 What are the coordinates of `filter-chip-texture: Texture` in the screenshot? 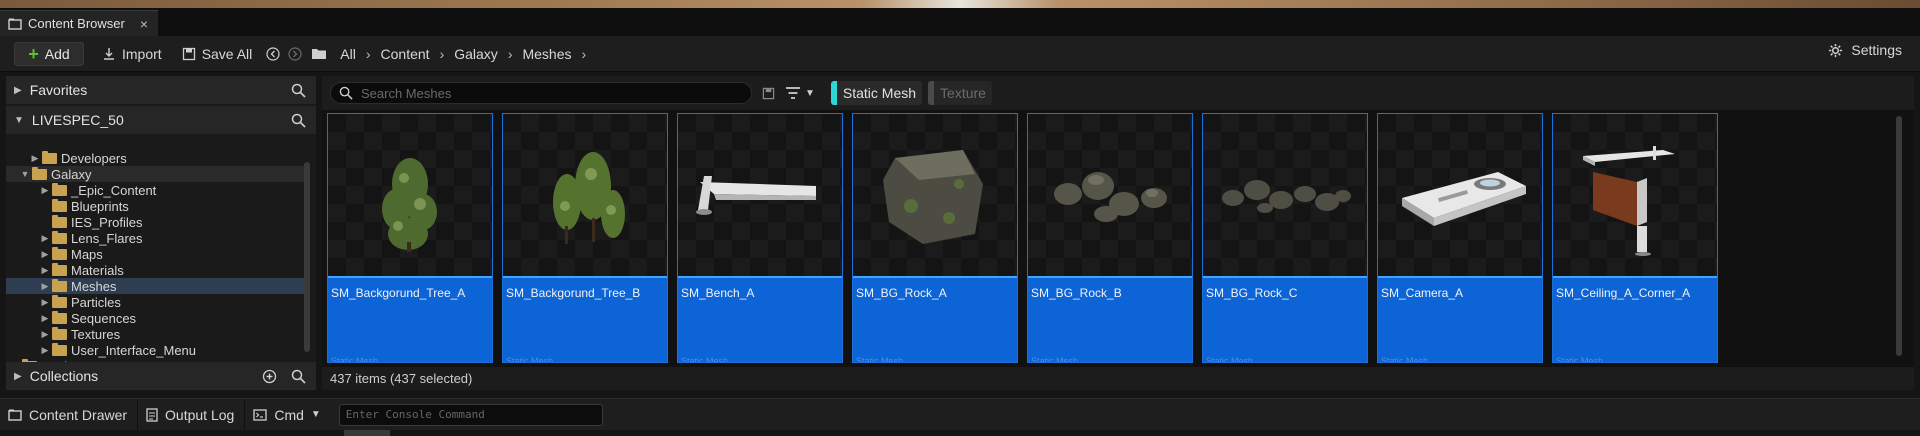 It's located at (960, 93).